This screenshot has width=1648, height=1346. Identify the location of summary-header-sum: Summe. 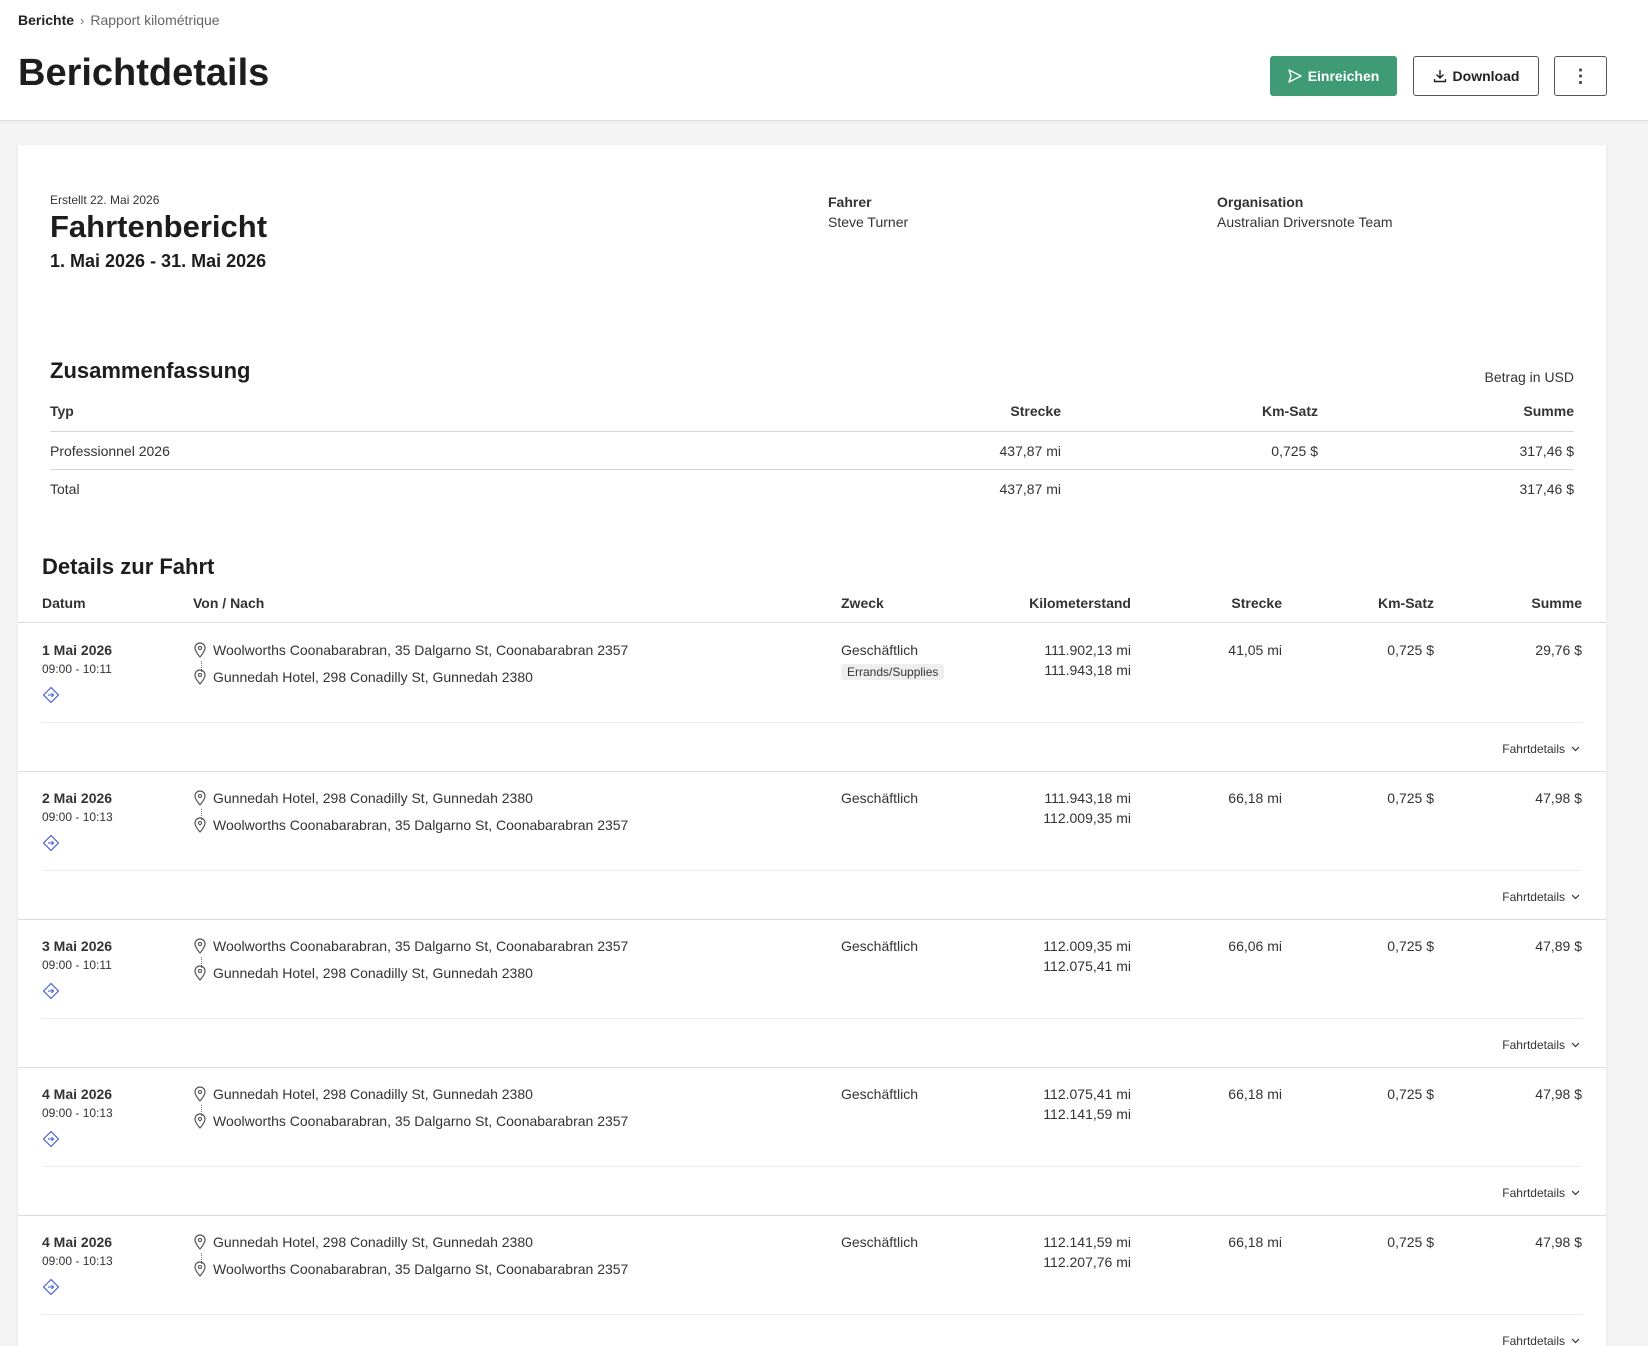
(1548, 411).